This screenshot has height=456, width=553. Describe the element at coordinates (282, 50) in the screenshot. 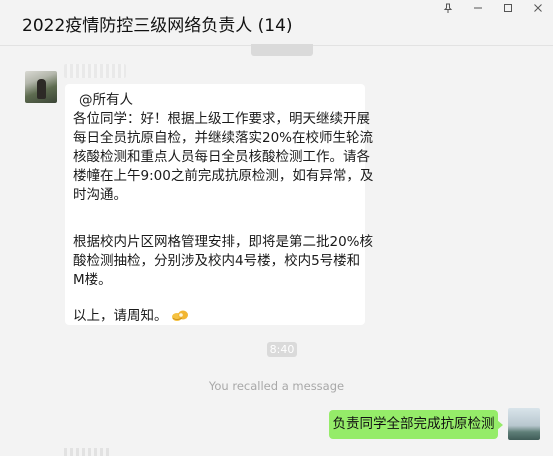

I see `partial-time-stamp` at that location.